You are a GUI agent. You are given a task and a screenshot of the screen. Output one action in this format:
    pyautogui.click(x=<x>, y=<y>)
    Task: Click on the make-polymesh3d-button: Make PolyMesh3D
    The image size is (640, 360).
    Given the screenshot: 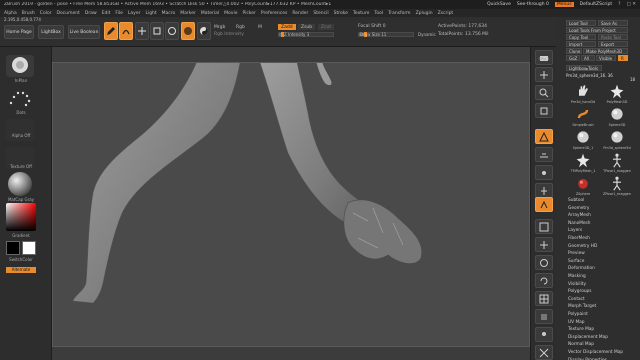 What is the action you would take?
    pyautogui.click(x=605, y=51)
    